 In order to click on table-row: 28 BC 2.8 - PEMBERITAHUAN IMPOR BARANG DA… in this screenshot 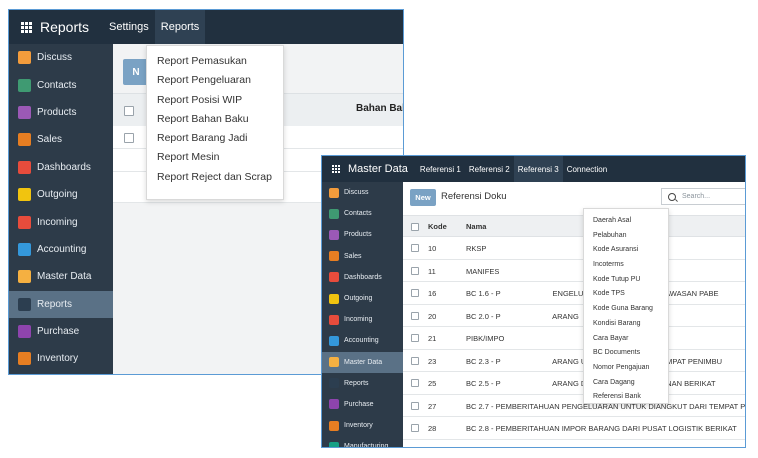, I will do `click(574, 428)`.